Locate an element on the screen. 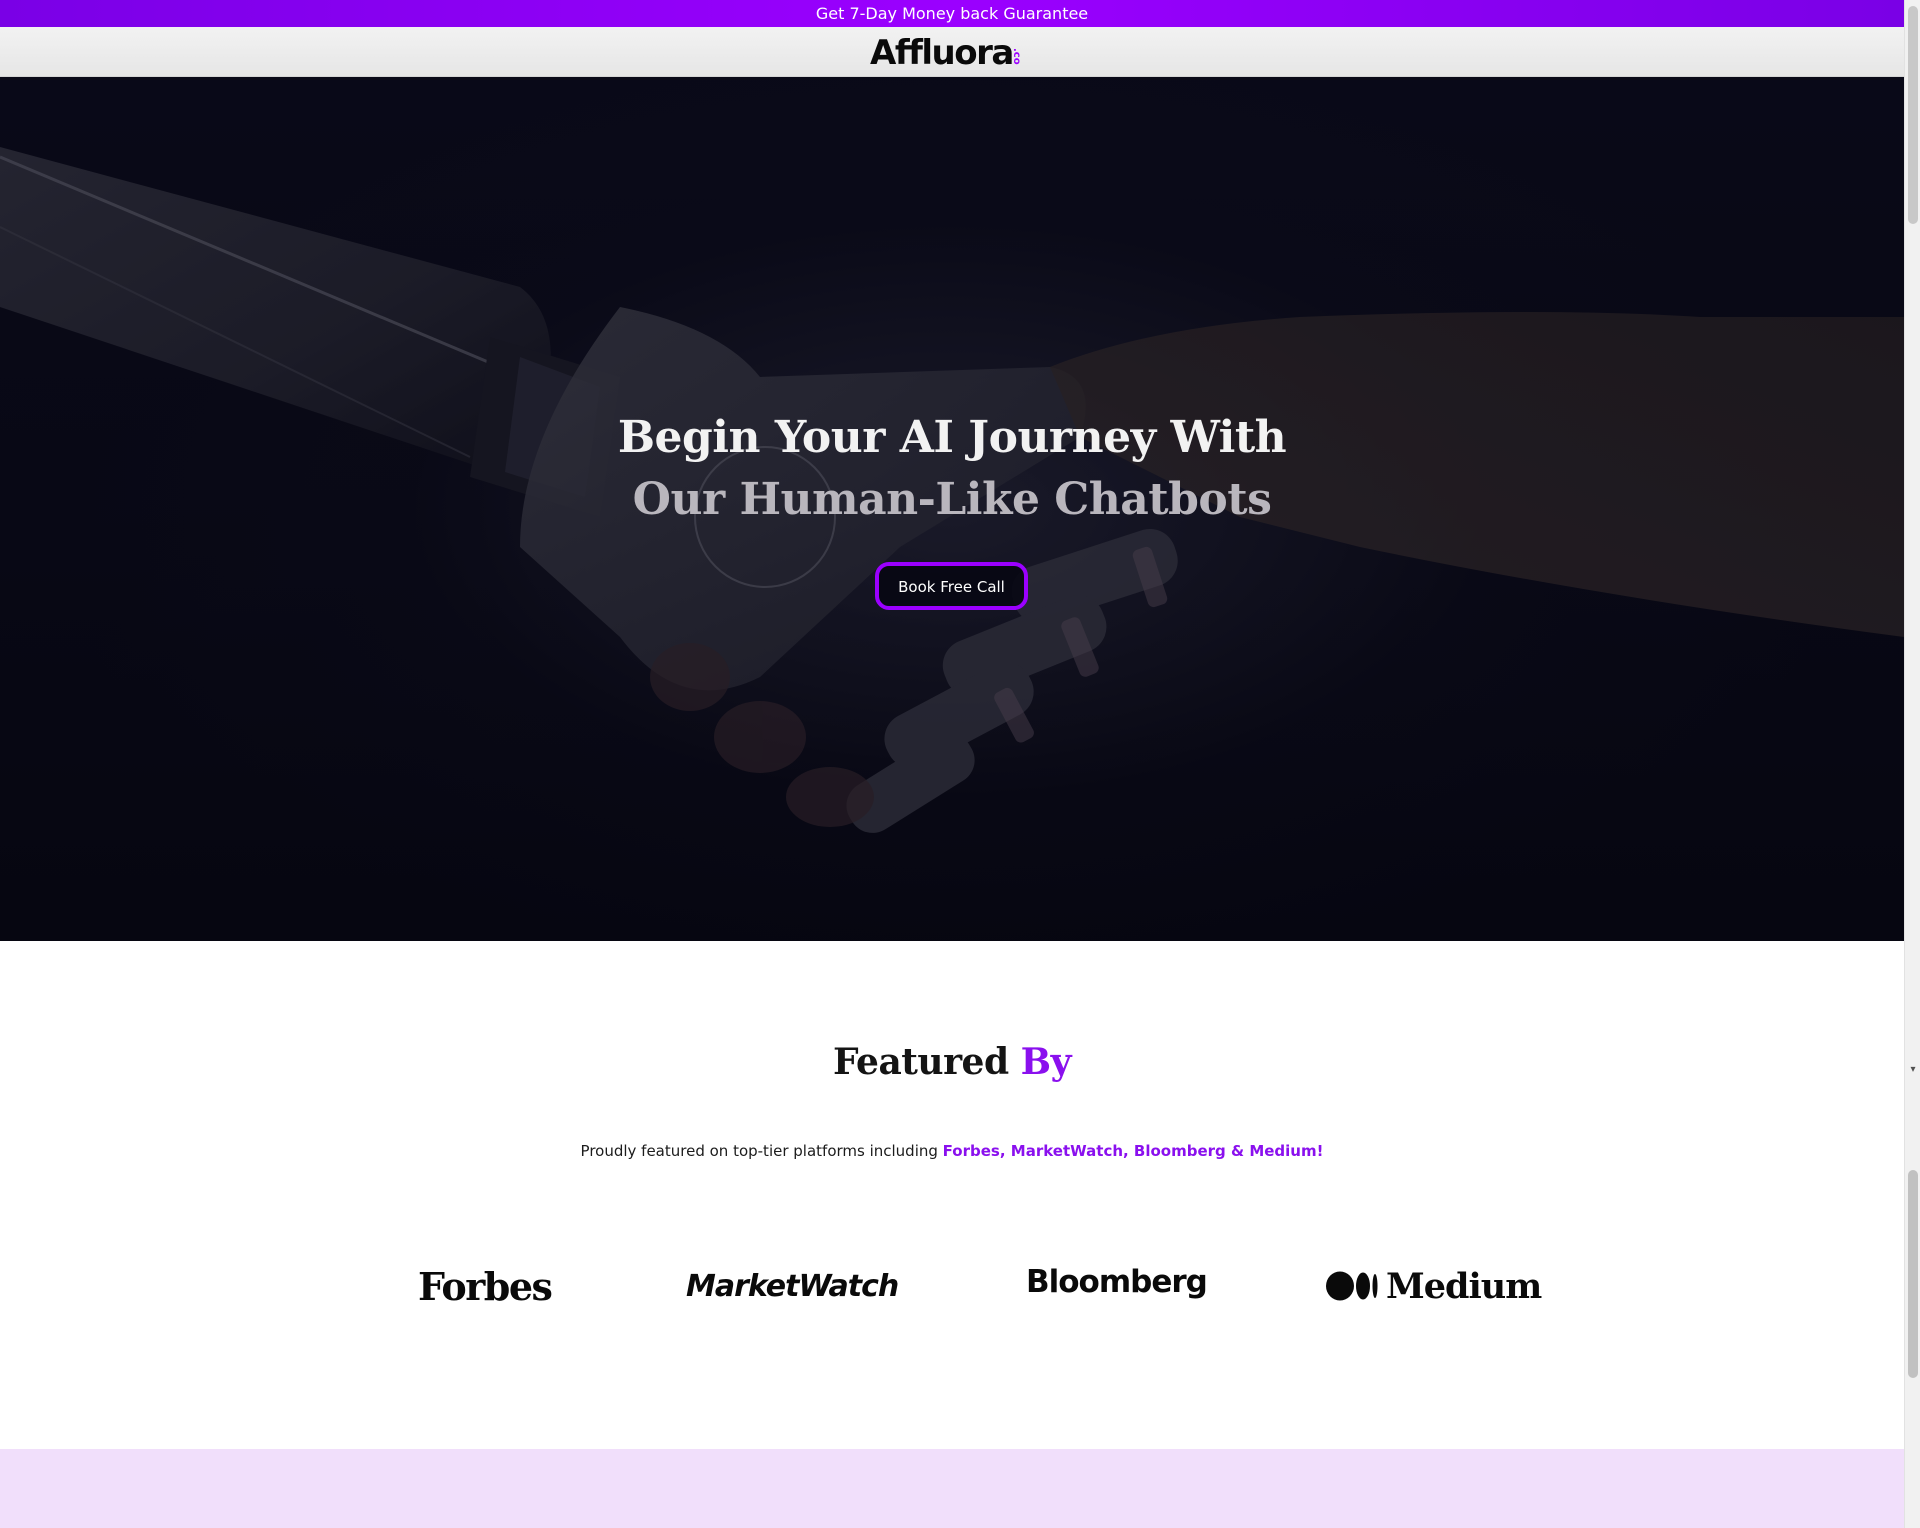 Image resolution: width=1920 pixels, height=1528 pixels. promo-bar: Get 7-Day Money back Guarantee is located at coordinates (952, 13).